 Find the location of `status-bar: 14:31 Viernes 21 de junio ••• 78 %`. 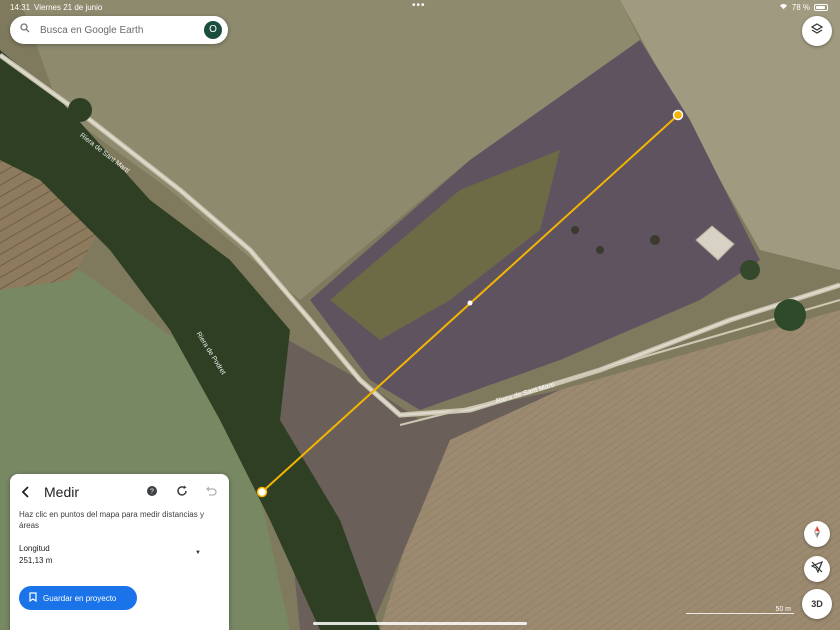

status-bar: 14:31 Viernes 21 de junio ••• 78 % is located at coordinates (420, 8).